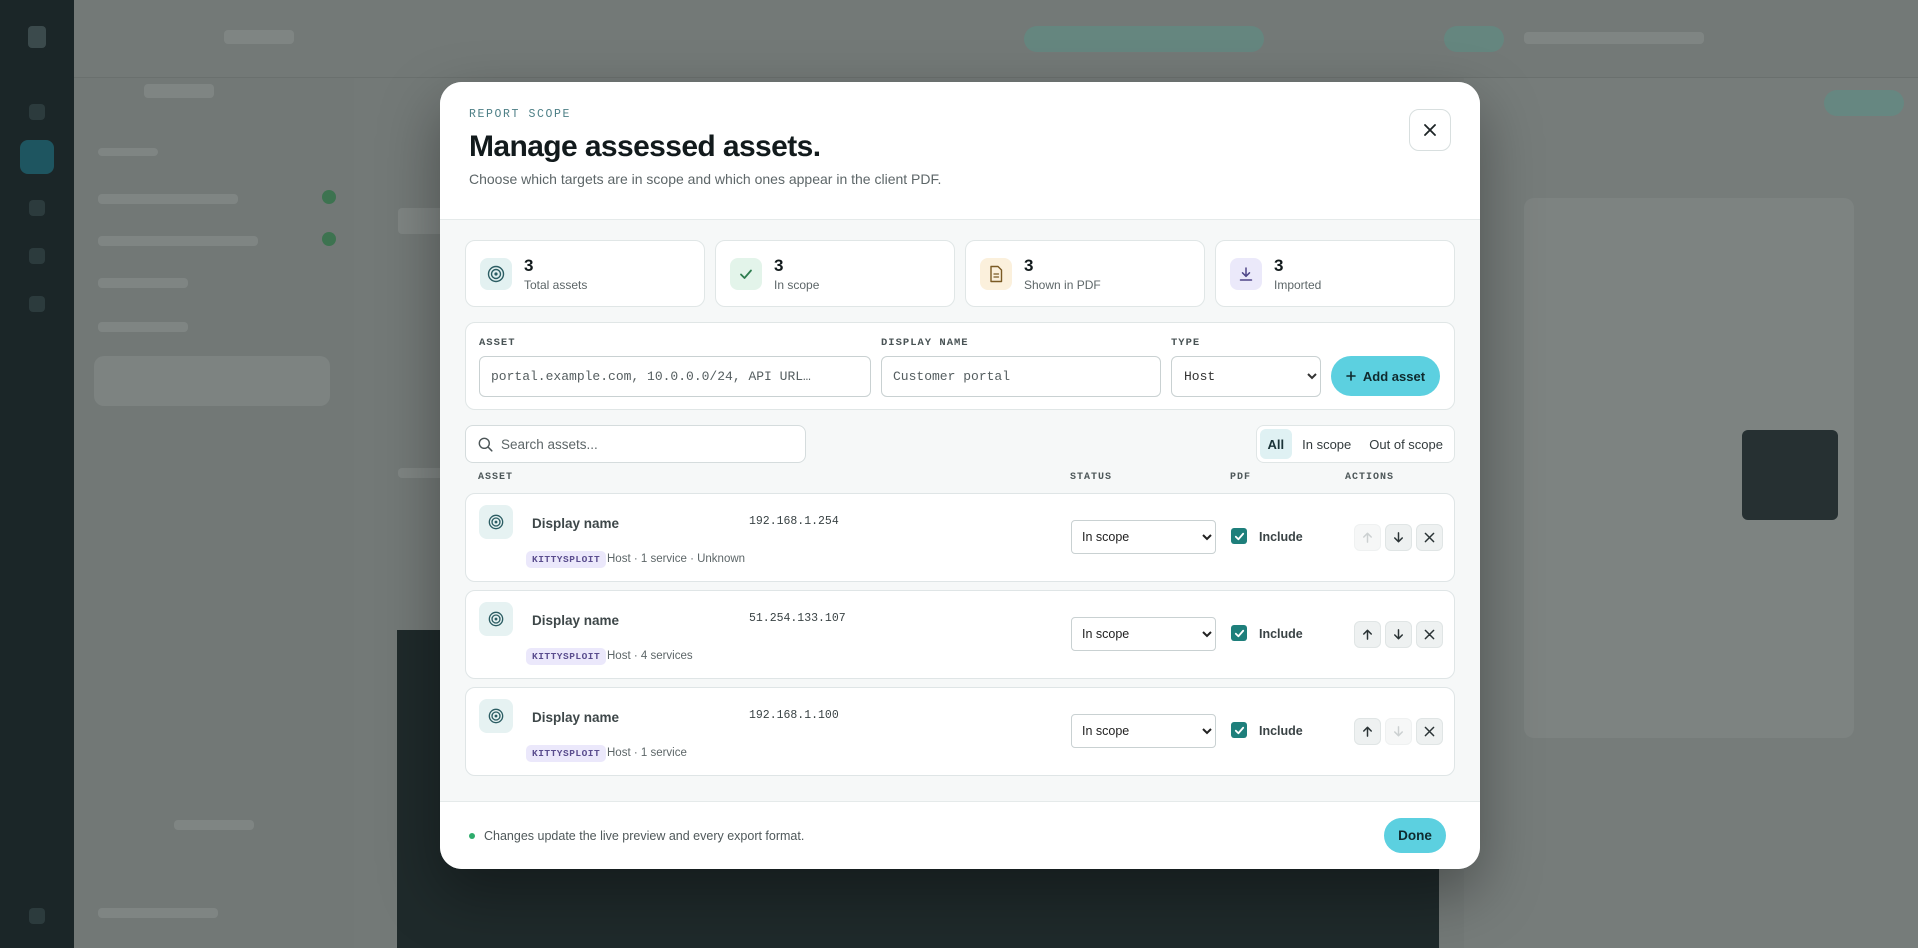  Describe the element at coordinates (797, 618) in the screenshot. I see `asset-address: 51.254.133.107` at that location.